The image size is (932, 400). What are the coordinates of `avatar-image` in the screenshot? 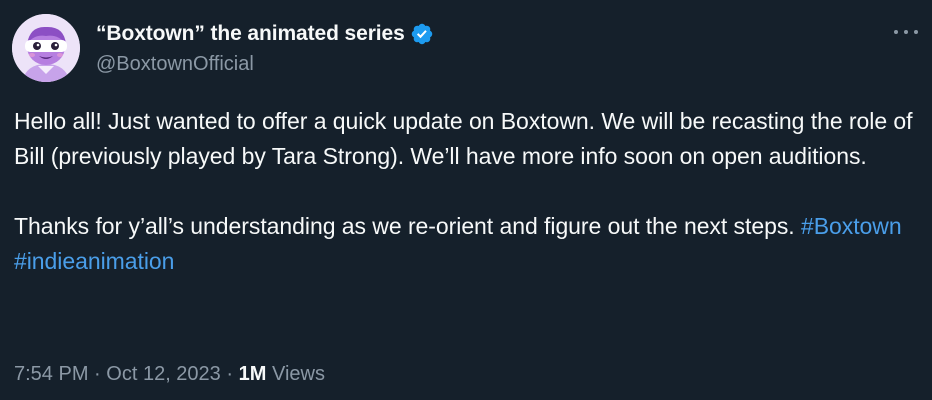 It's located at (46, 48).